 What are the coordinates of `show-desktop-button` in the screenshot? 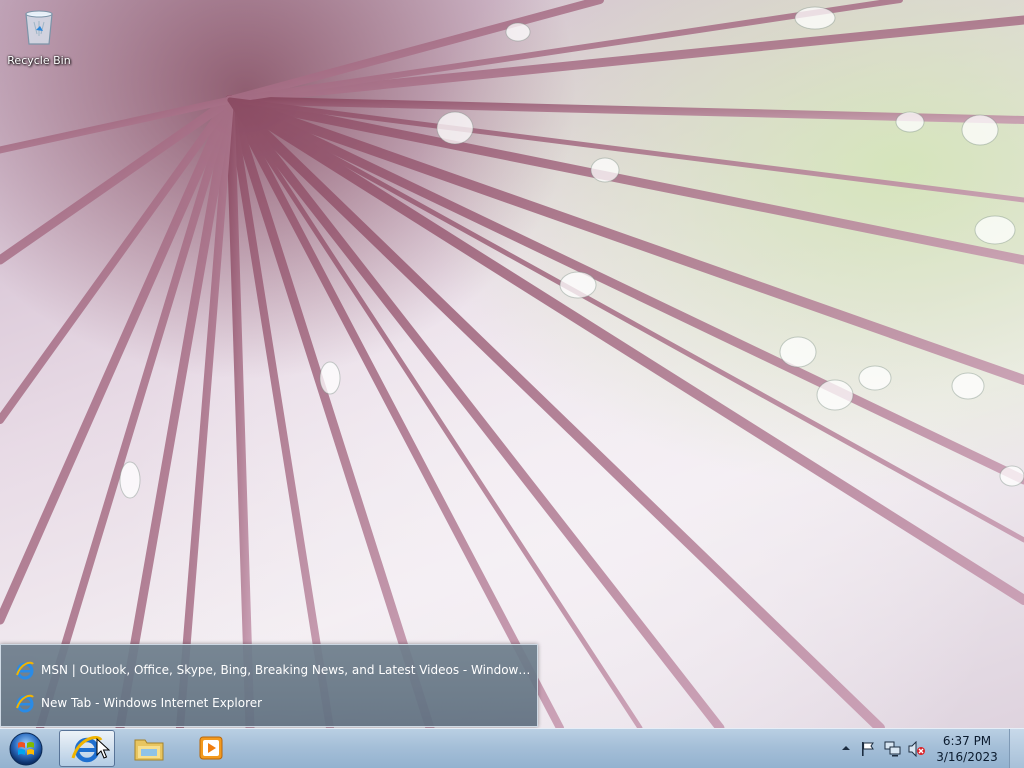 It's located at (1016, 748).